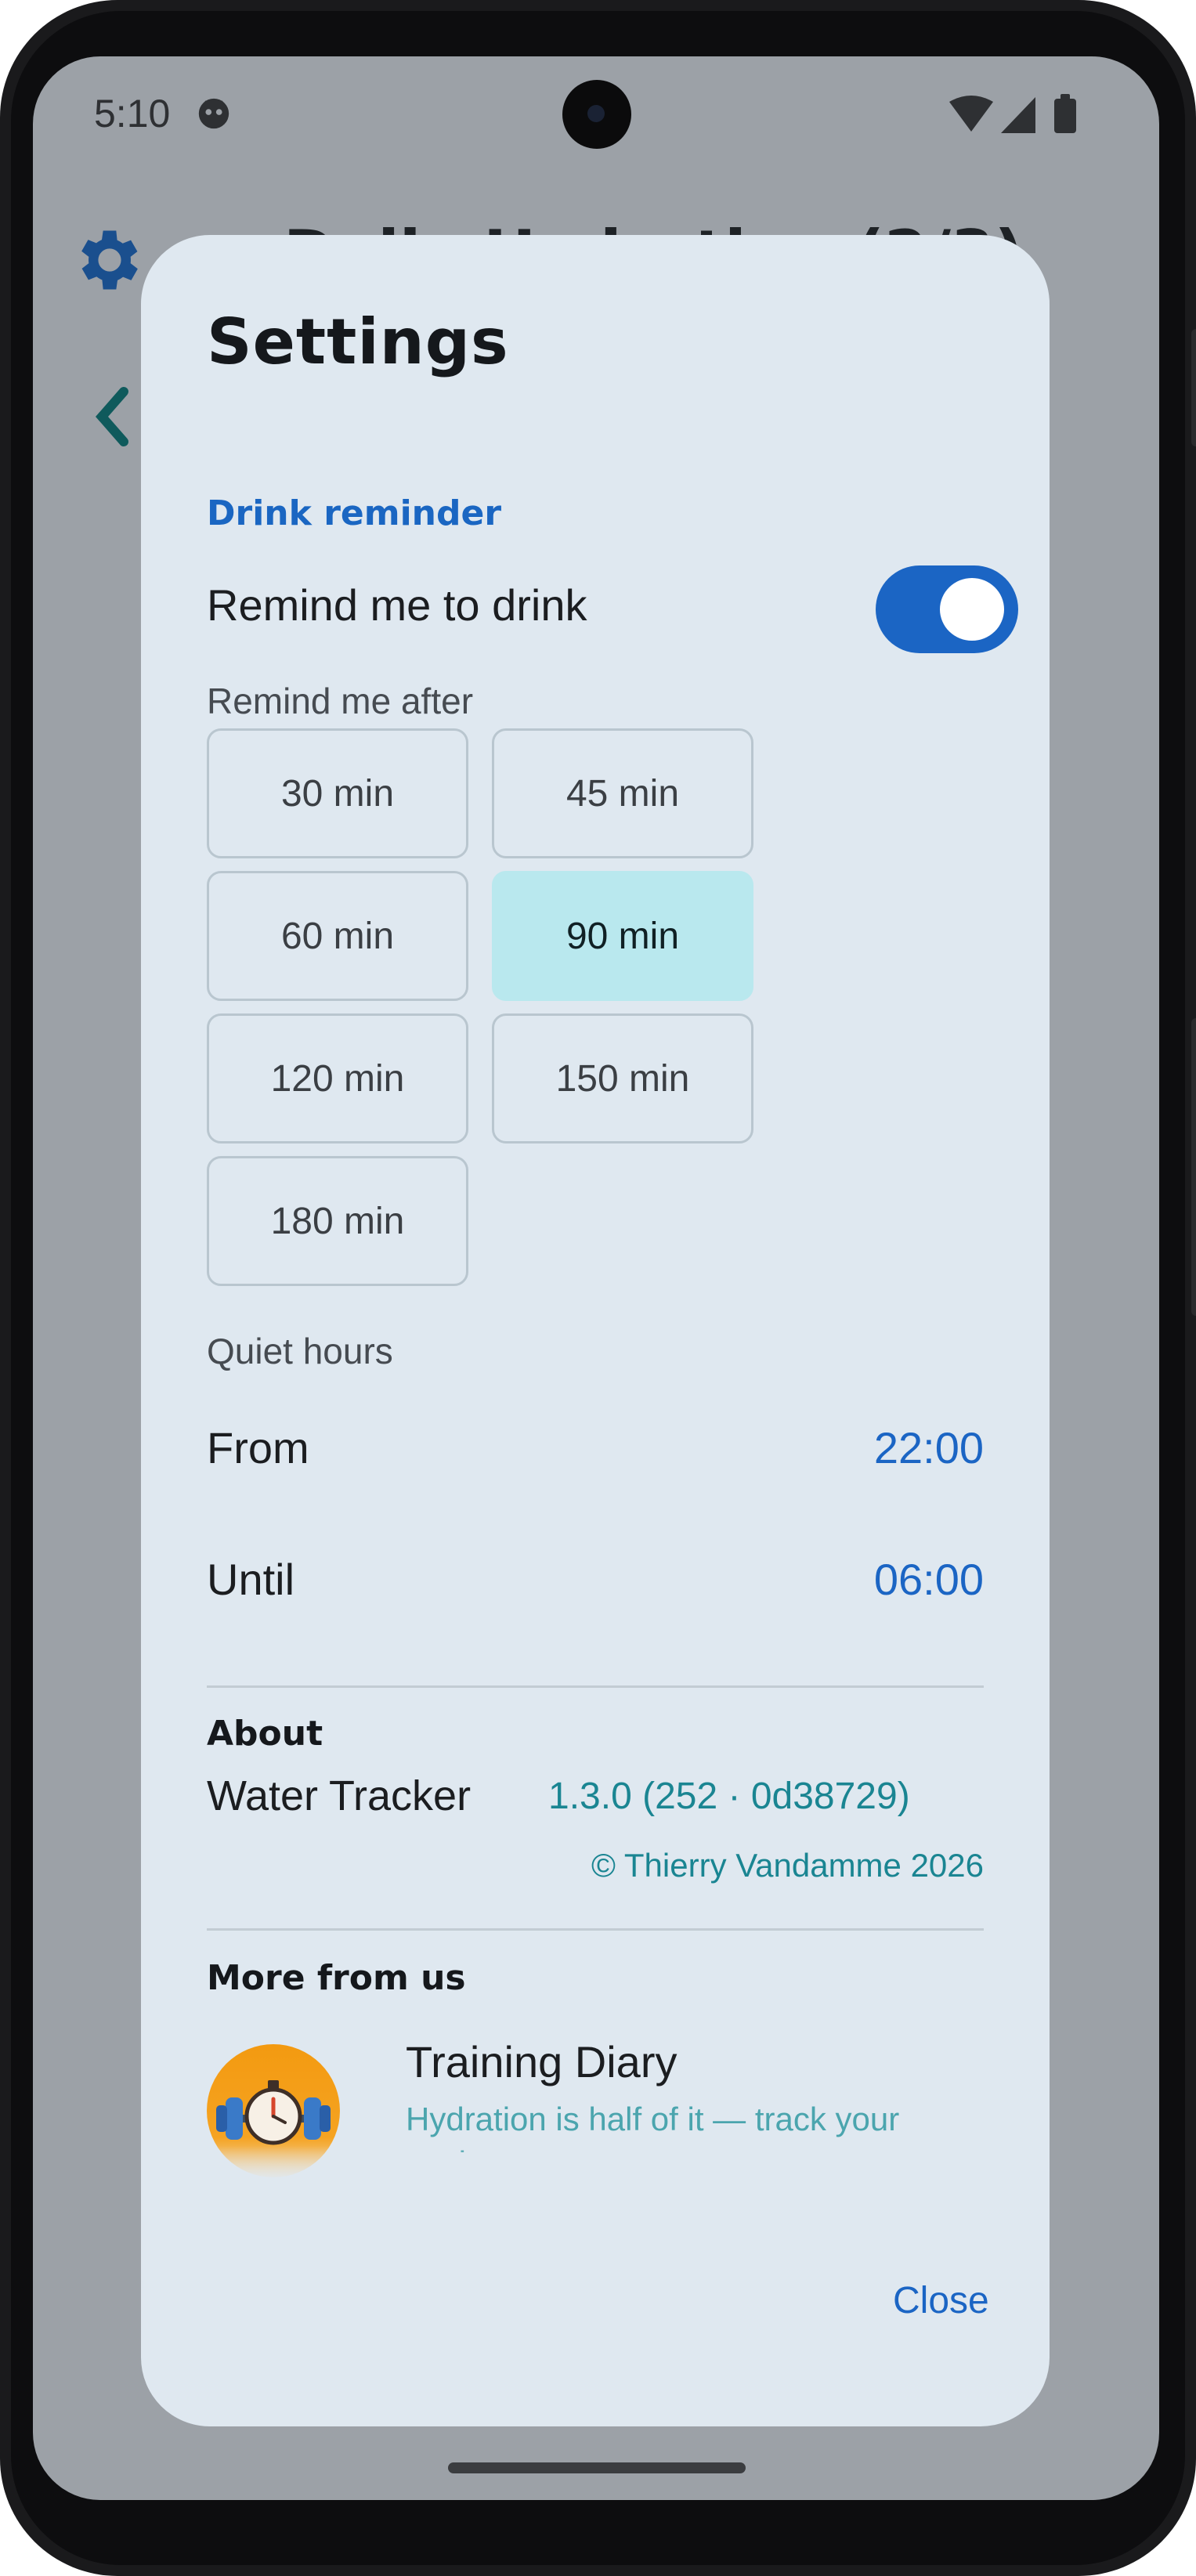 This screenshot has height=2576, width=1196. What do you see at coordinates (541, 2061) in the screenshot?
I see `promo-title: Training Diary` at bounding box center [541, 2061].